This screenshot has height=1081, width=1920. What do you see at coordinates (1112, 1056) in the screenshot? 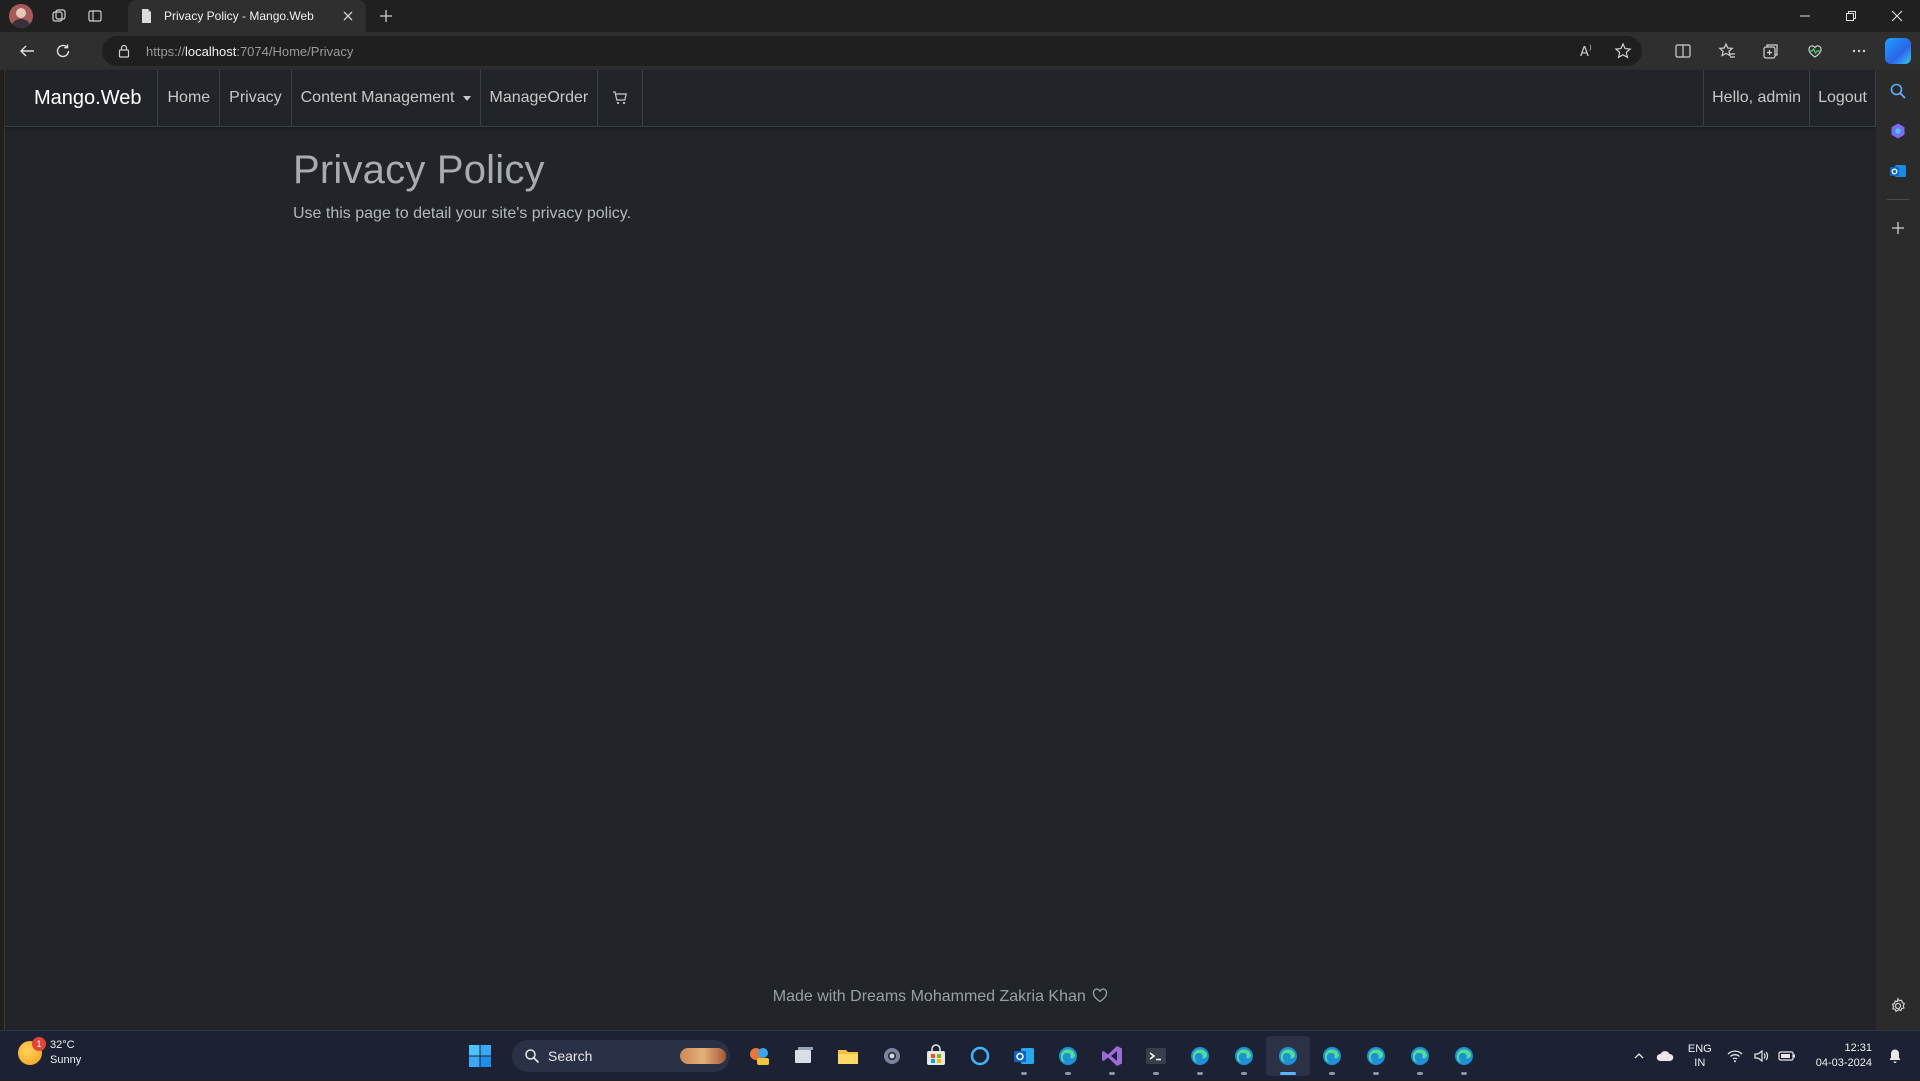
I see `visual-studio-icon` at bounding box center [1112, 1056].